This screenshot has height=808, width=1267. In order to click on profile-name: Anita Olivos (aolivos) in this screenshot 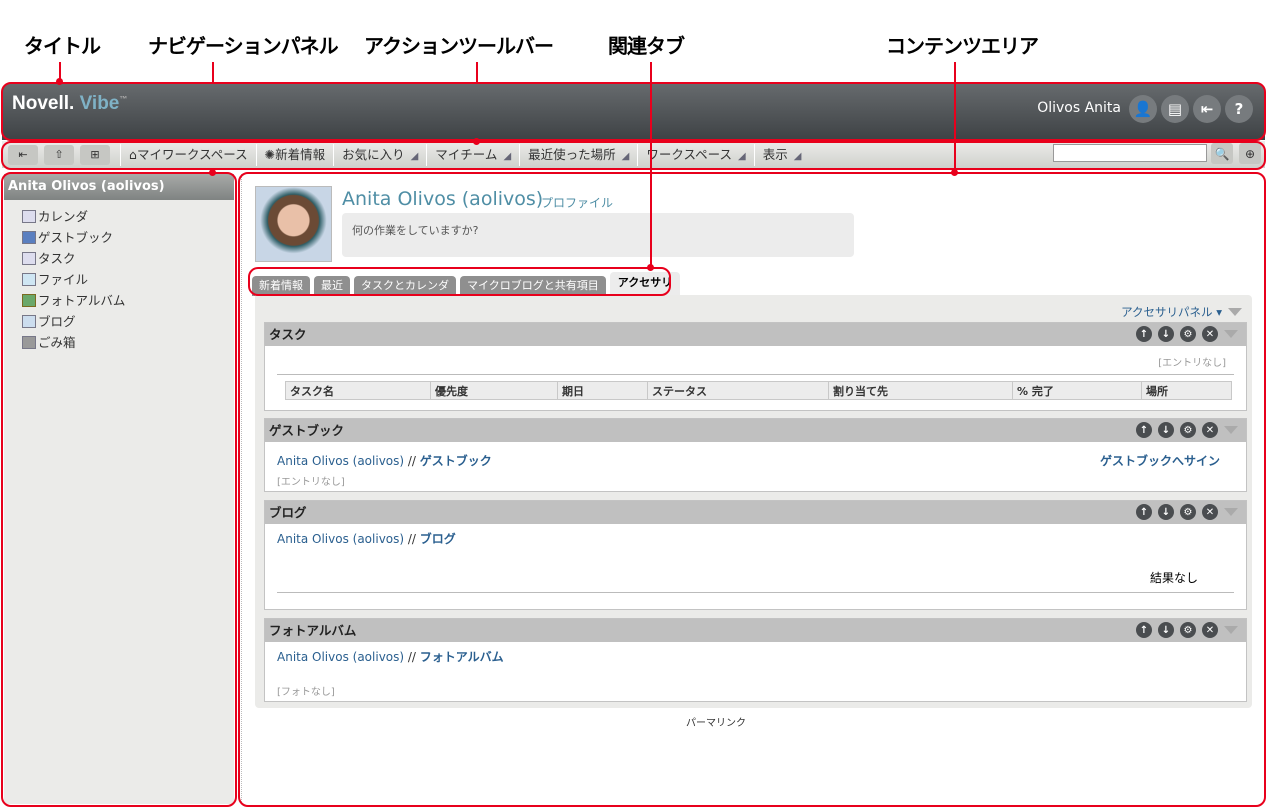, I will do `click(442, 199)`.